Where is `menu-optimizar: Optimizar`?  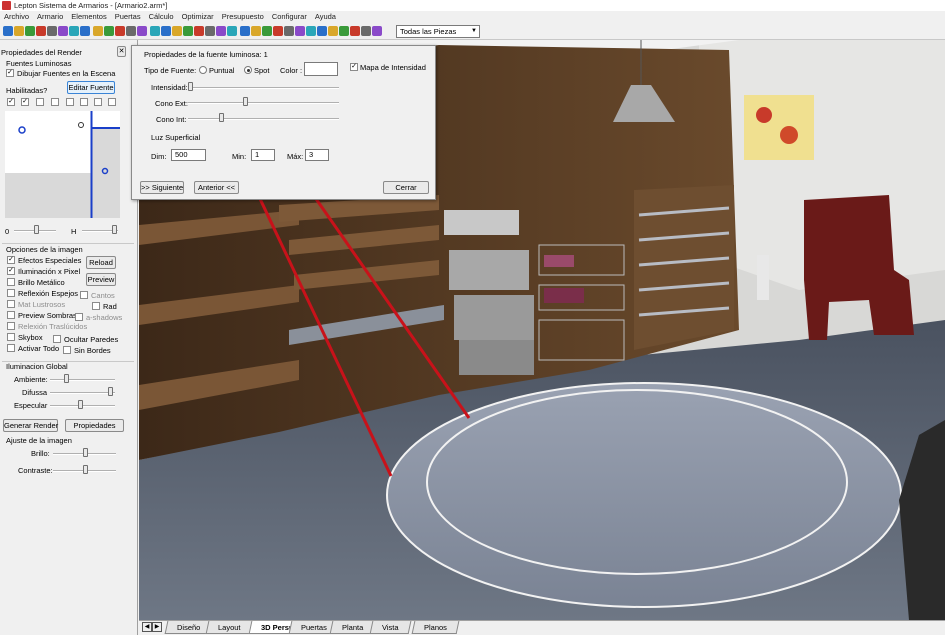
menu-optimizar: Optimizar is located at coordinates (198, 17).